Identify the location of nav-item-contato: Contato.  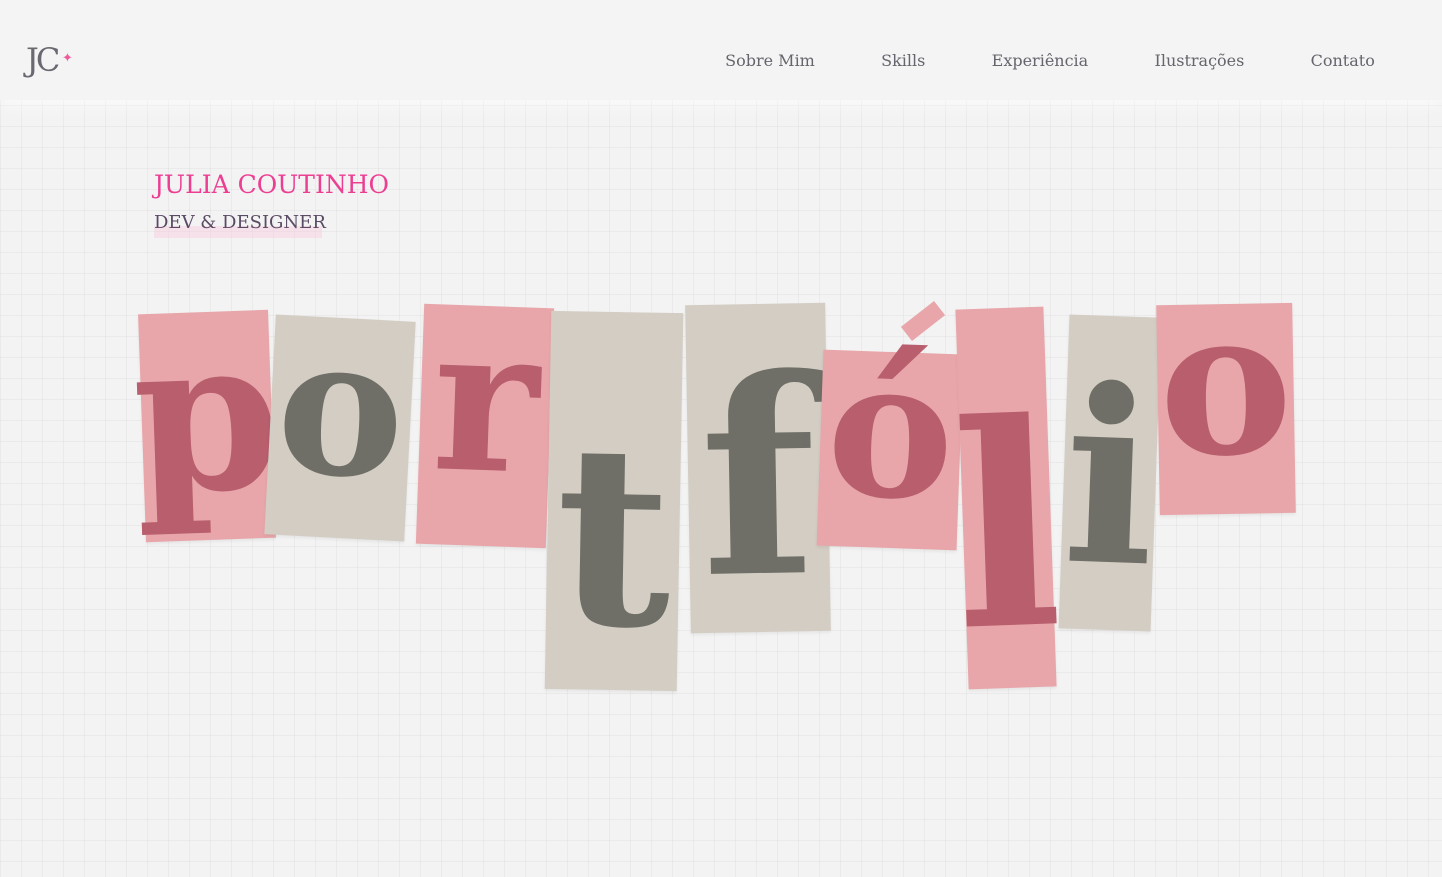
(1343, 60).